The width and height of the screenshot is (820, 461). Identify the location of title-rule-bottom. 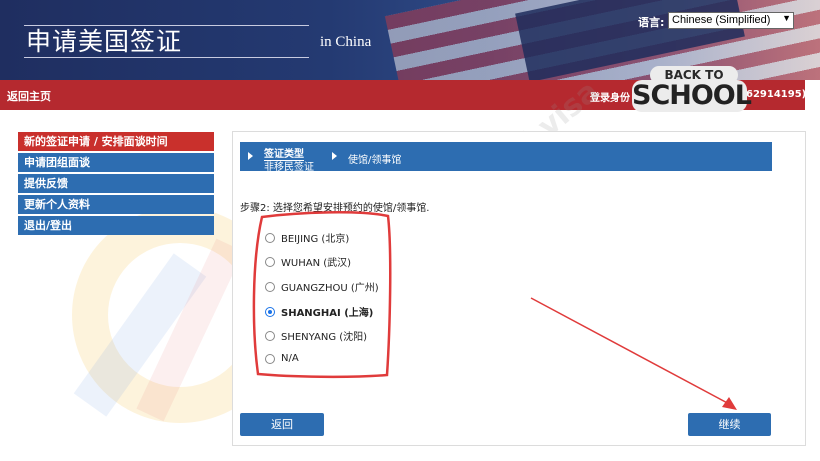
(166, 57).